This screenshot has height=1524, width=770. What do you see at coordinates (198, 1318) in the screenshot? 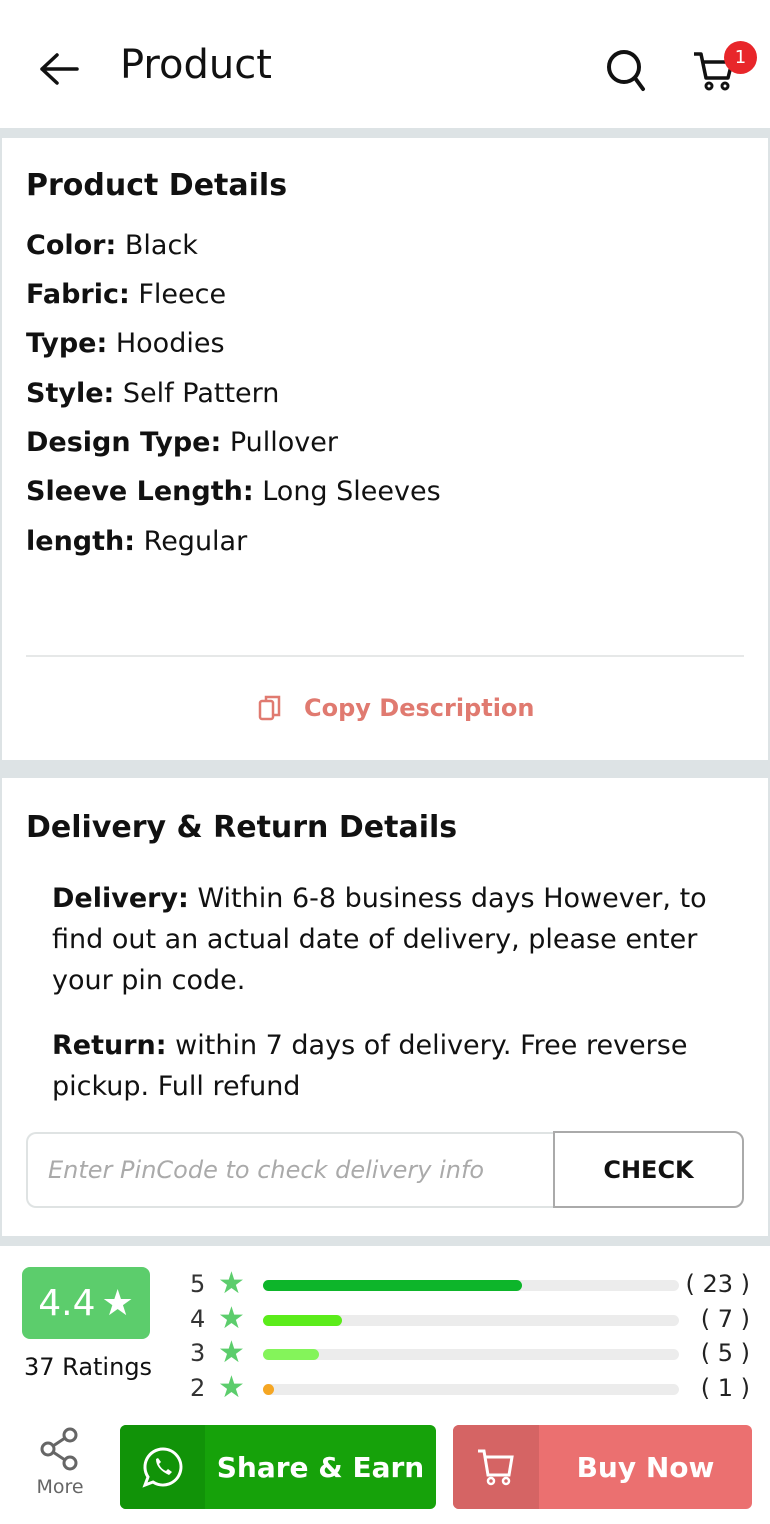
I see `star-level: 4` at bounding box center [198, 1318].